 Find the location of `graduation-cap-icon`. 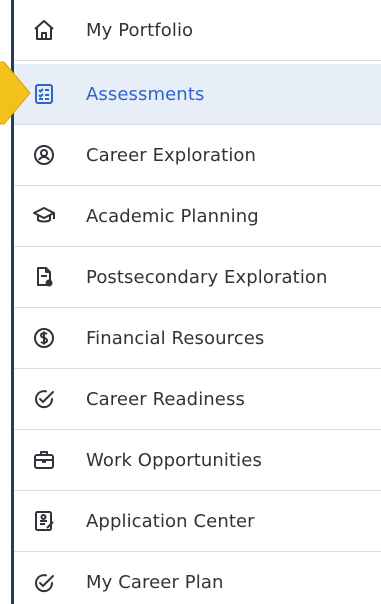

graduation-cap-icon is located at coordinates (44, 216).